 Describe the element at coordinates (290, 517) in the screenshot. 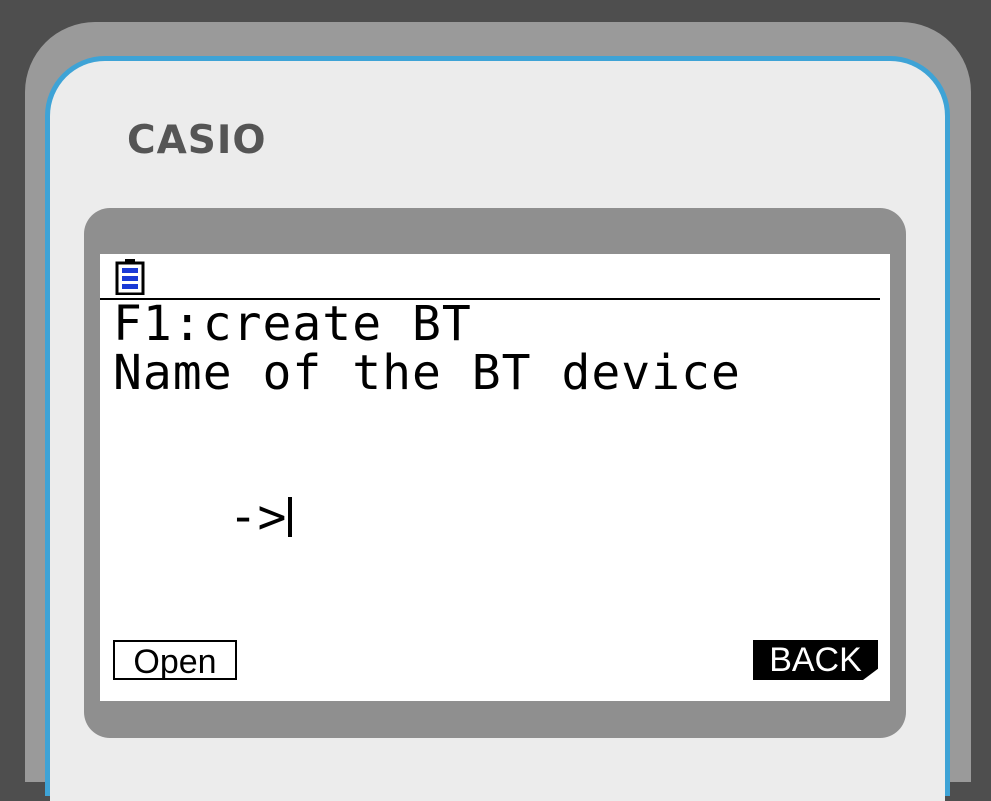

I see `text-cursor` at that location.